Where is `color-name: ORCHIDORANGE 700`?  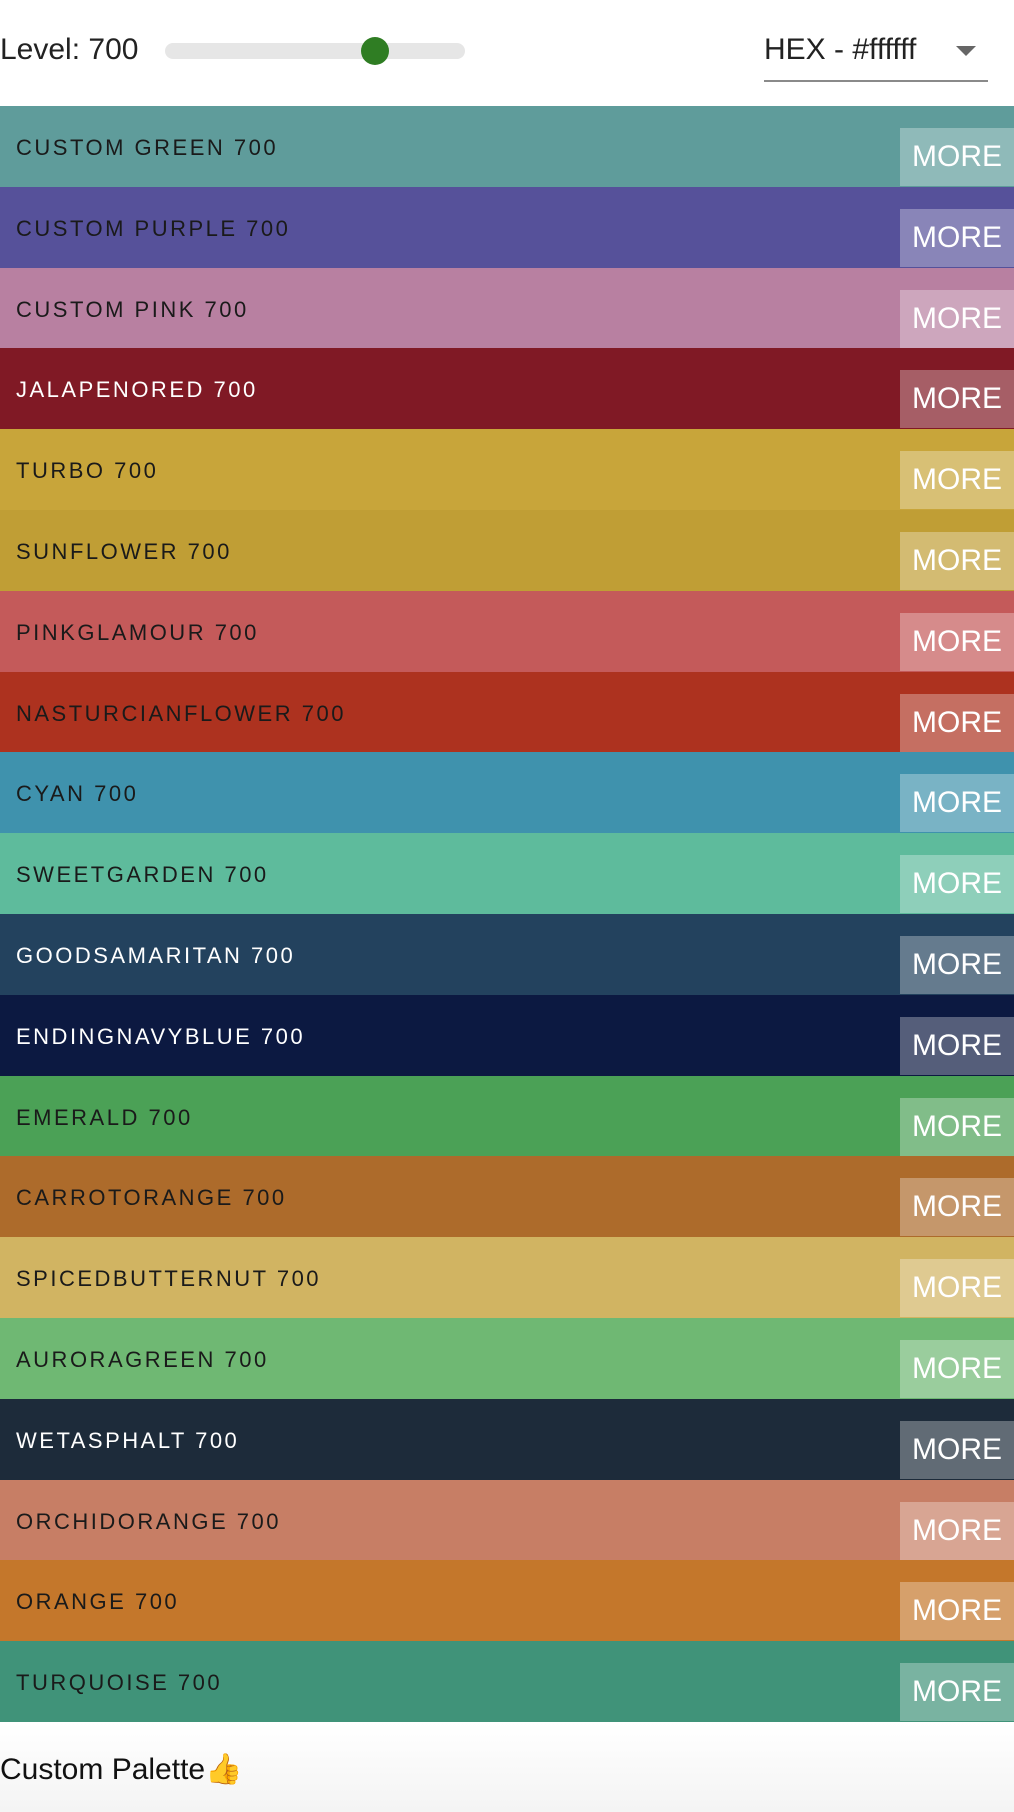 color-name: ORCHIDORANGE 700 is located at coordinates (148, 1521).